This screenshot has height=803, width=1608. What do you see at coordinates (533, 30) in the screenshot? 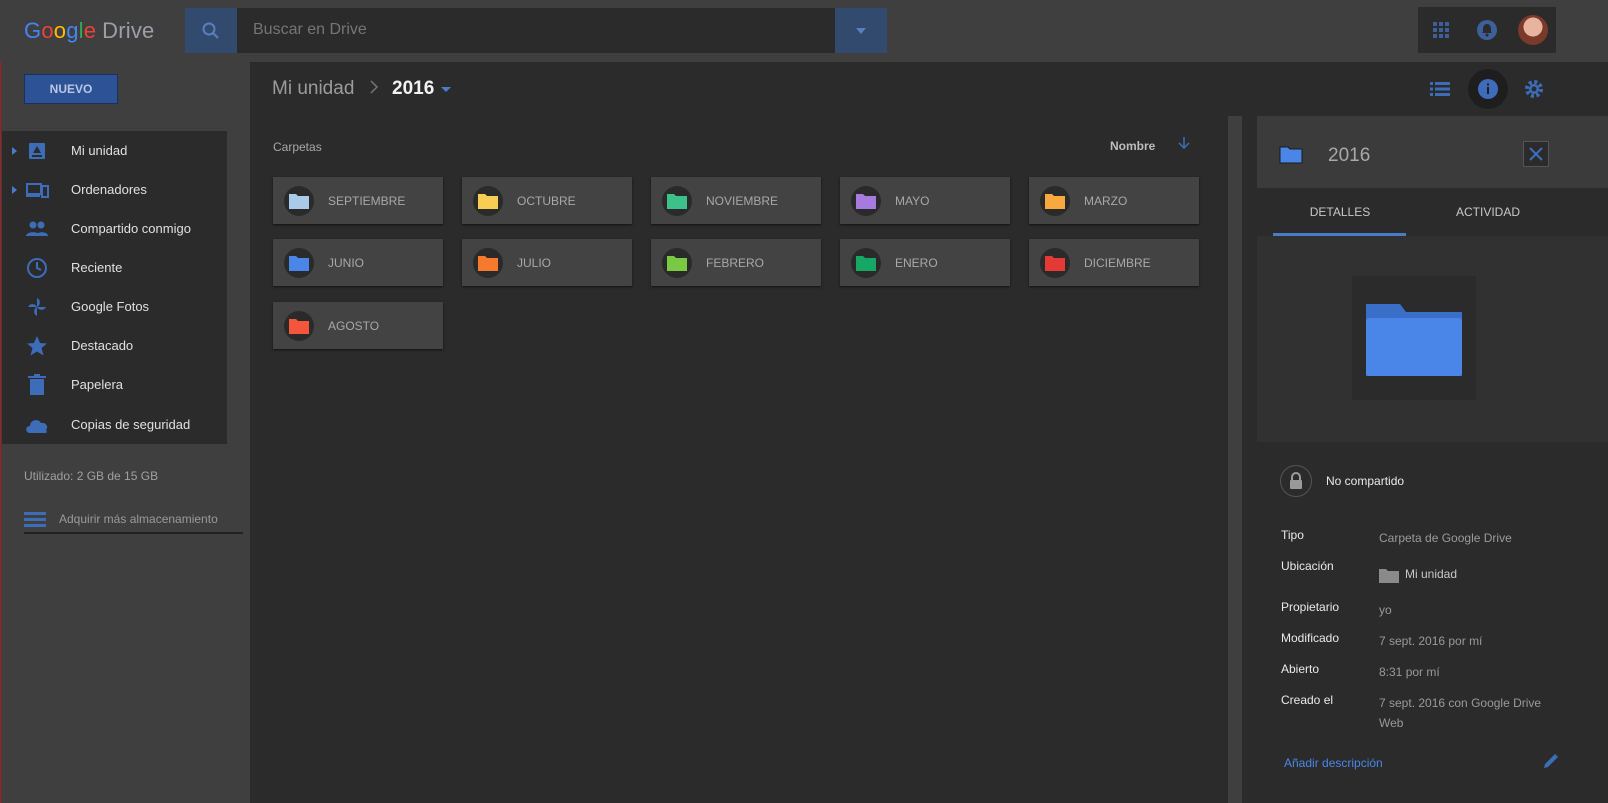
I see `search-input` at bounding box center [533, 30].